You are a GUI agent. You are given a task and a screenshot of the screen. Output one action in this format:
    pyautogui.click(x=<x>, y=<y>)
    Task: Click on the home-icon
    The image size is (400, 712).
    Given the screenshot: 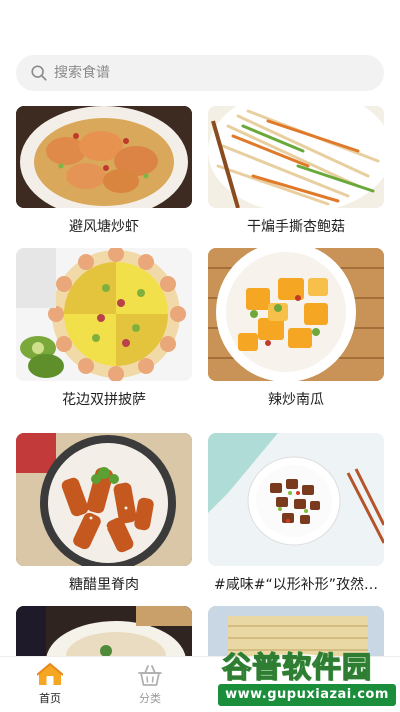 What is the action you would take?
    pyautogui.click(x=50, y=674)
    